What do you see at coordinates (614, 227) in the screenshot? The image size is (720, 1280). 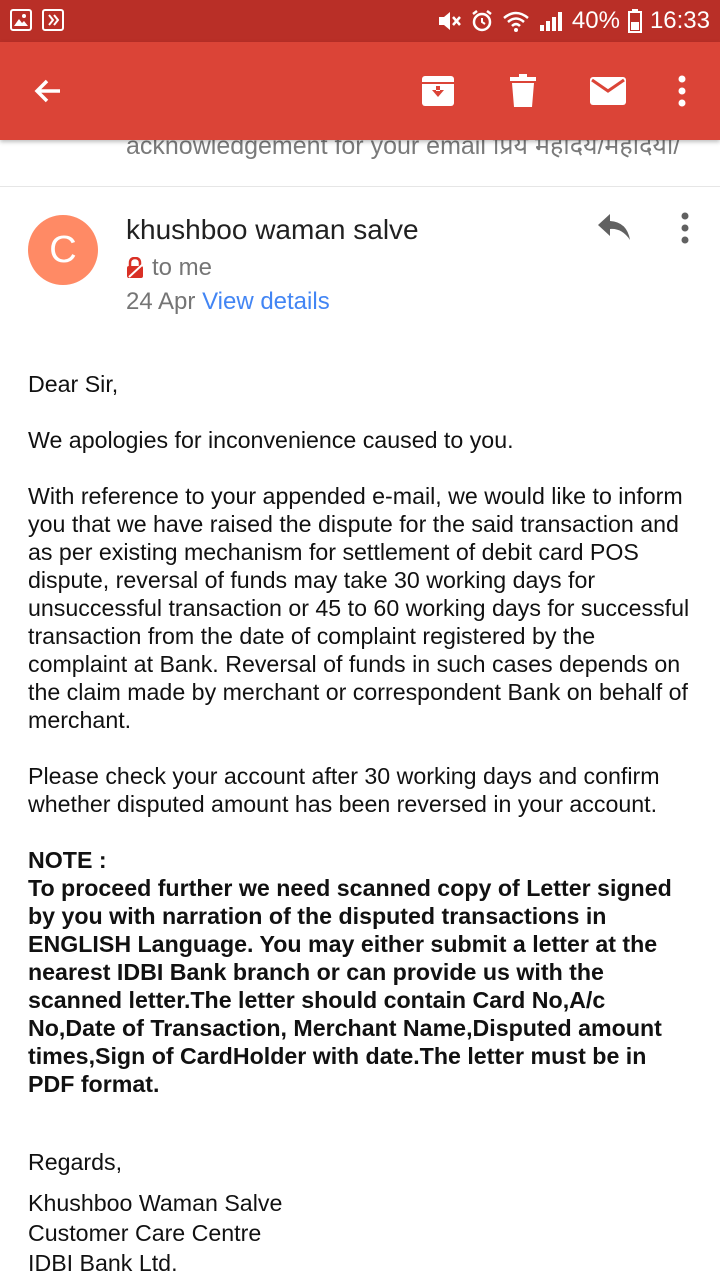 I see `reply-icon` at bounding box center [614, 227].